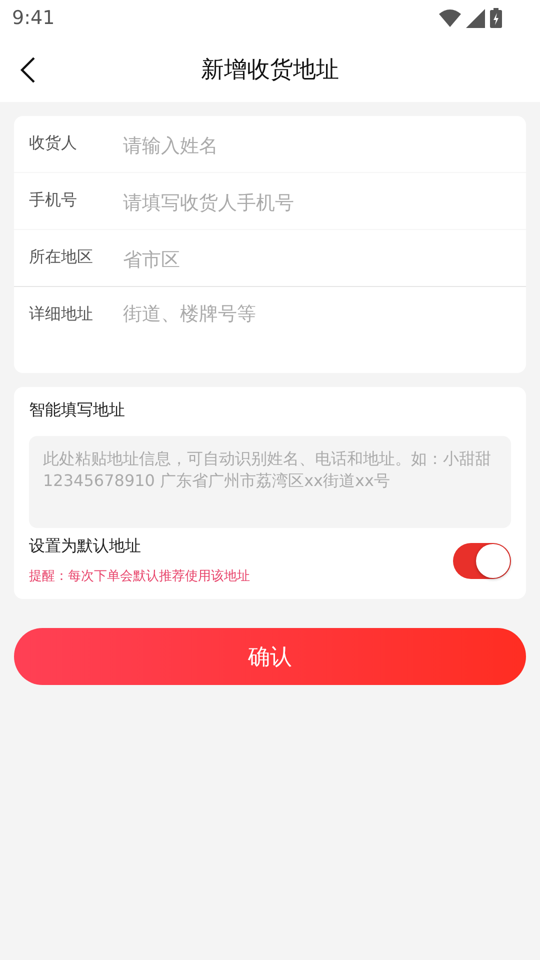 Image resolution: width=540 pixels, height=960 pixels. I want to click on signal-icon, so click(475, 18).